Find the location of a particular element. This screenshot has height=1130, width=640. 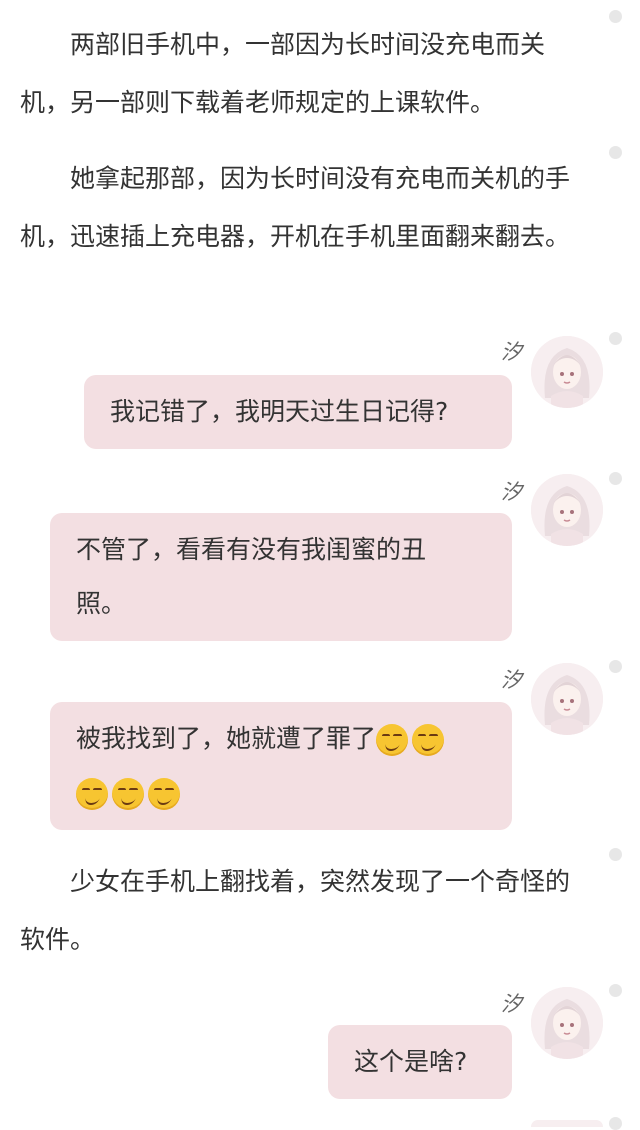

message-text: 被我找到了，她就遭了罪了 is located at coordinates (226, 738).